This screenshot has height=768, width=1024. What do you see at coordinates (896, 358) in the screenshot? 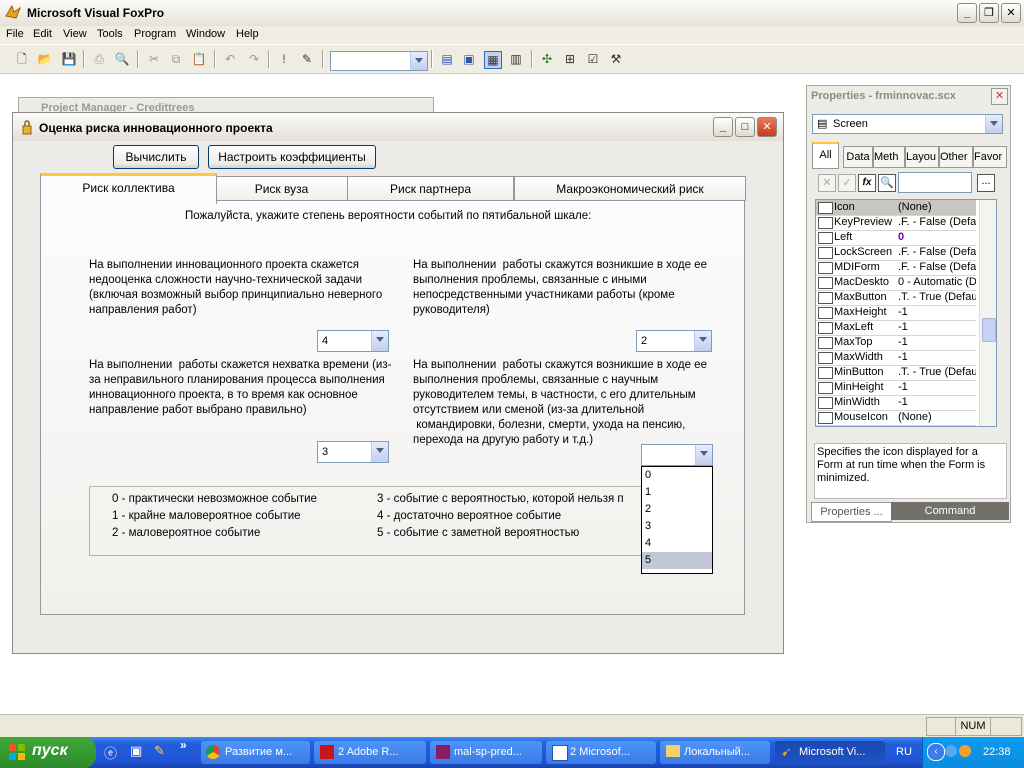
I see `property-row: MaxWidth -1` at bounding box center [896, 358].